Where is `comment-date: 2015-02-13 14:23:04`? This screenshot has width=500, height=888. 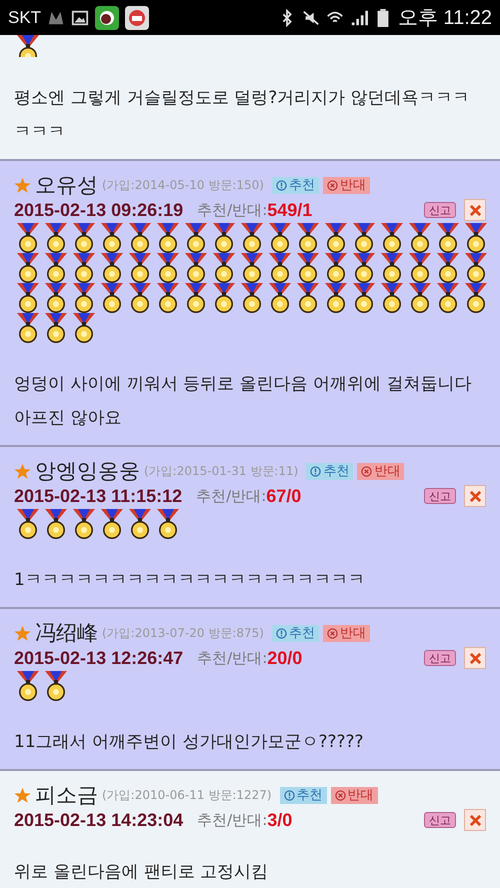 comment-date: 2015-02-13 14:23:04 is located at coordinates (99, 820).